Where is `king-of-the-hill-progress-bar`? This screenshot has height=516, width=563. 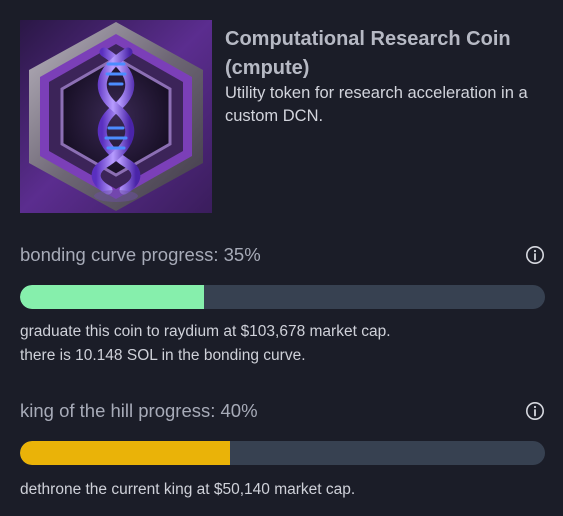
king-of-the-hill-progress-bar is located at coordinates (282, 453).